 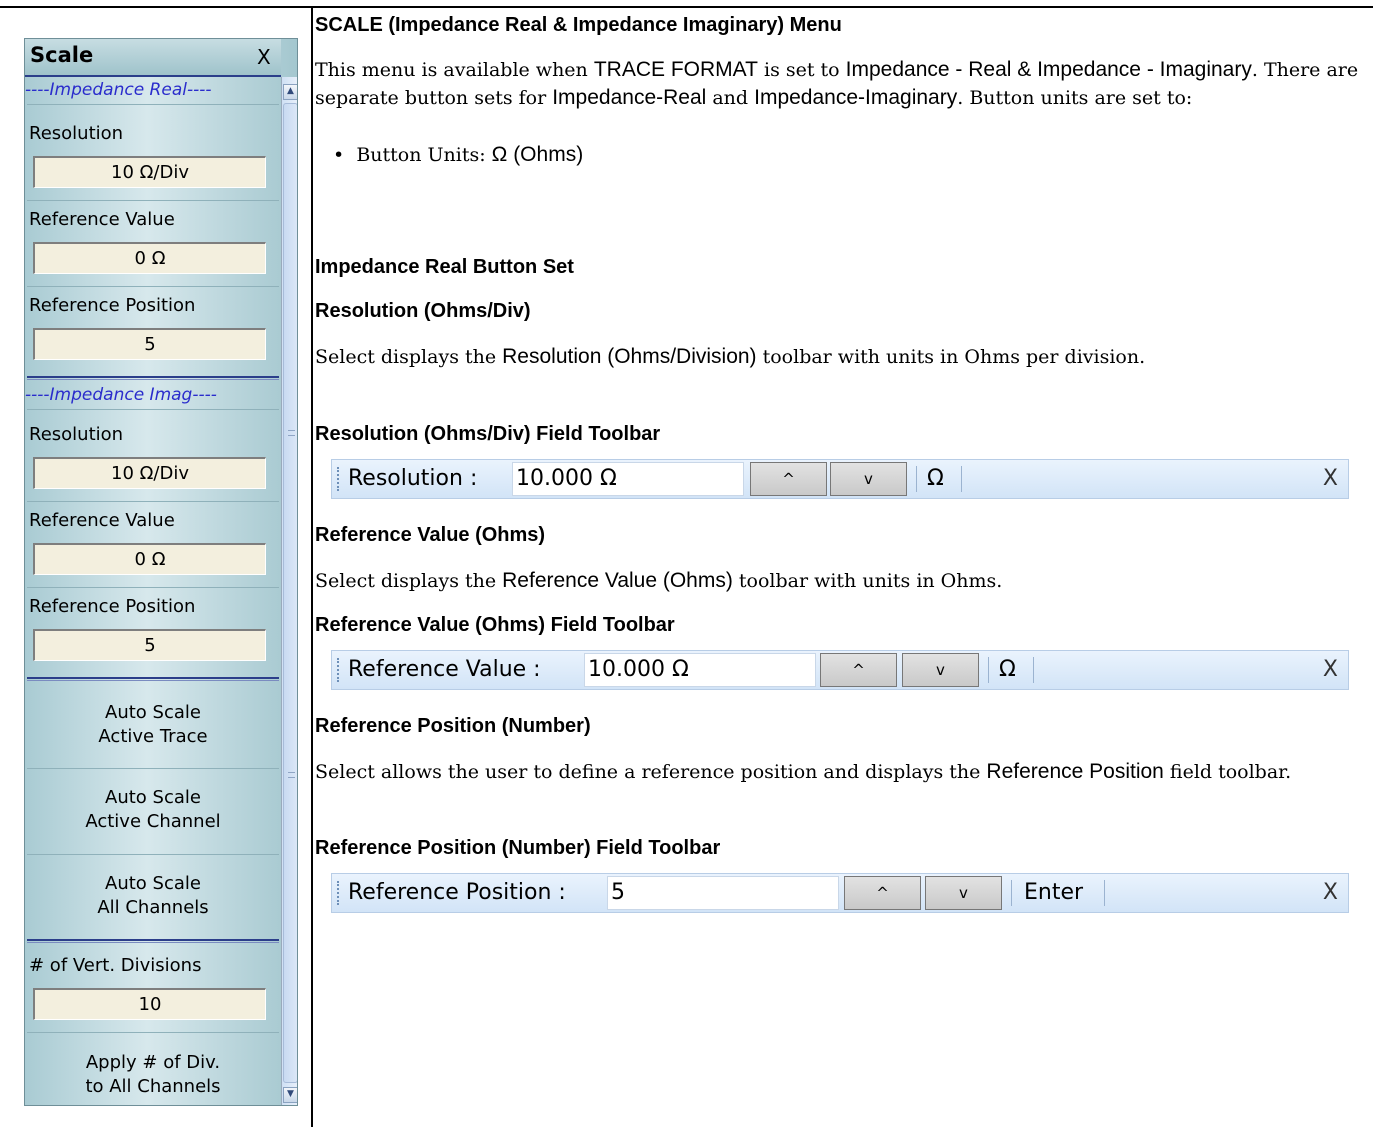 I want to click on menu-scrollbar: ▲ ▼, so click(x=289, y=591).